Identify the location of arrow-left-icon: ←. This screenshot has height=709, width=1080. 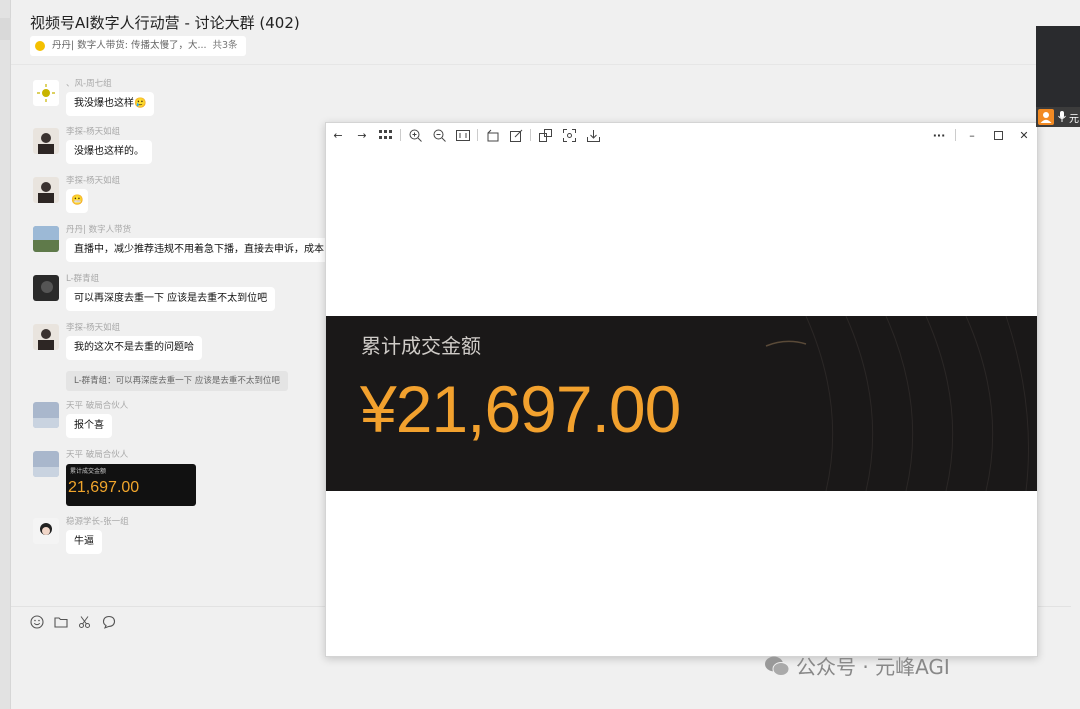
(338, 135).